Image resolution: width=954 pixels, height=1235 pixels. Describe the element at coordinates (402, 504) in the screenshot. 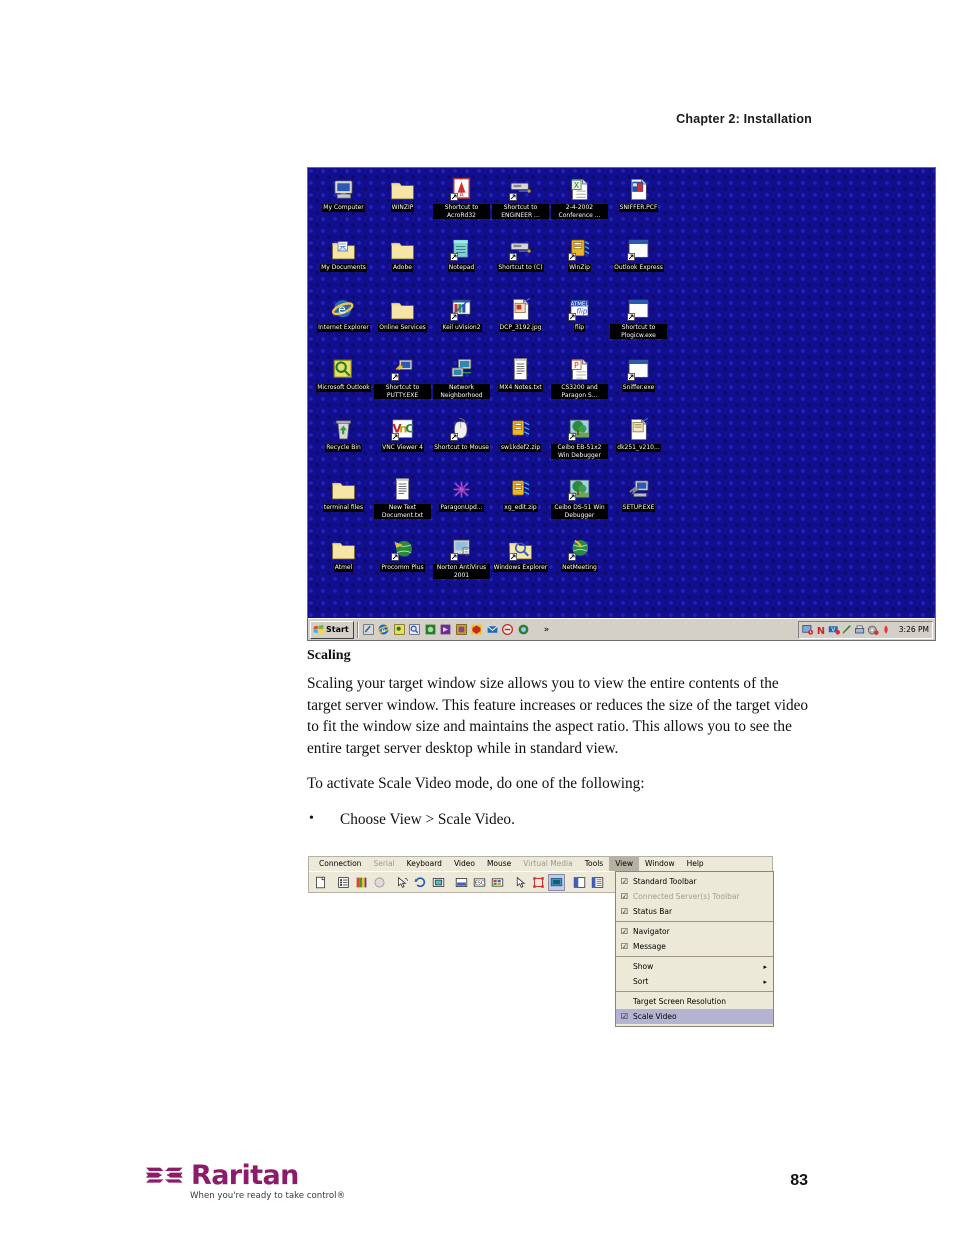

I see `desktop-icon: New Text Document.txt` at that location.